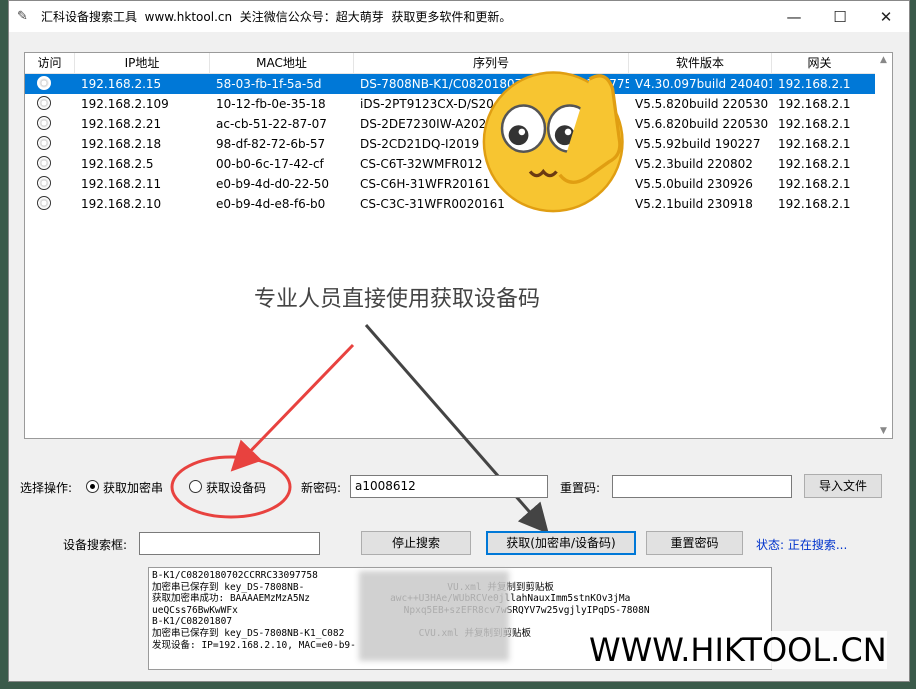 Image resolution: width=916 pixels, height=689 pixels. Describe the element at coordinates (738, 650) in the screenshot. I see `site-watermark: WWW.HIKTOOL.CN` at that location.